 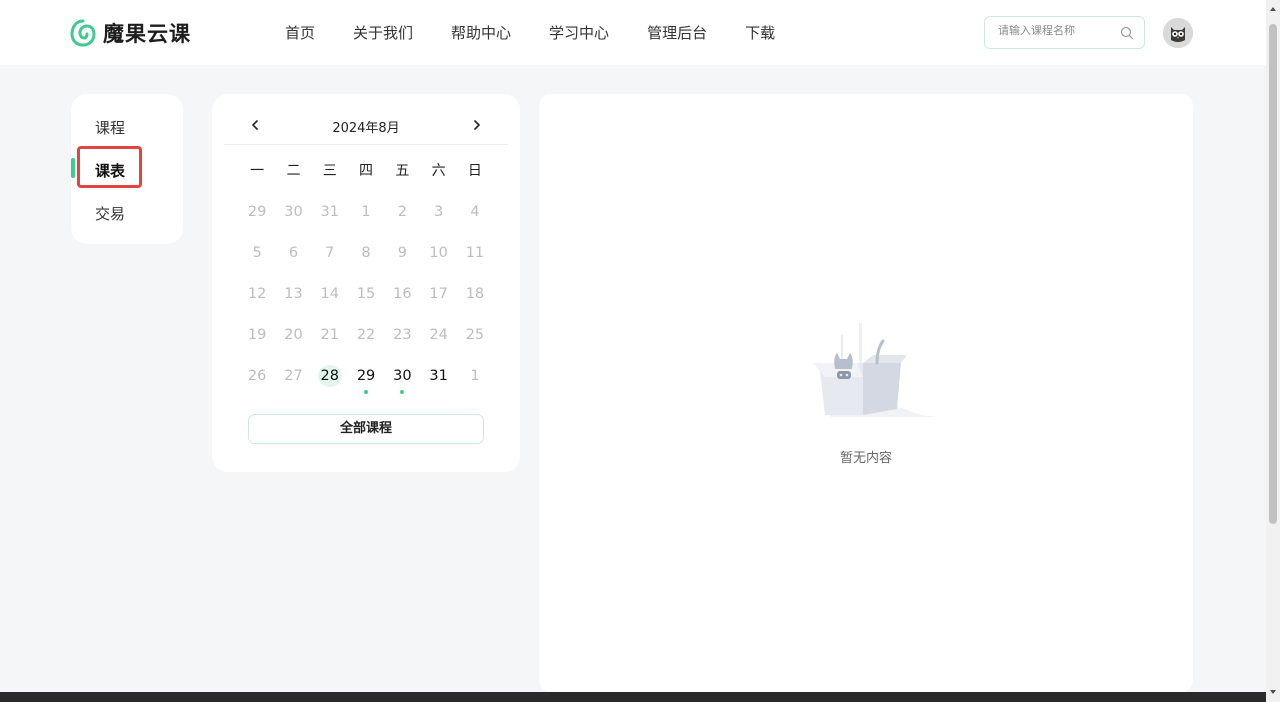 What do you see at coordinates (329, 171) in the screenshot?
I see `weekday-header: 三` at bounding box center [329, 171].